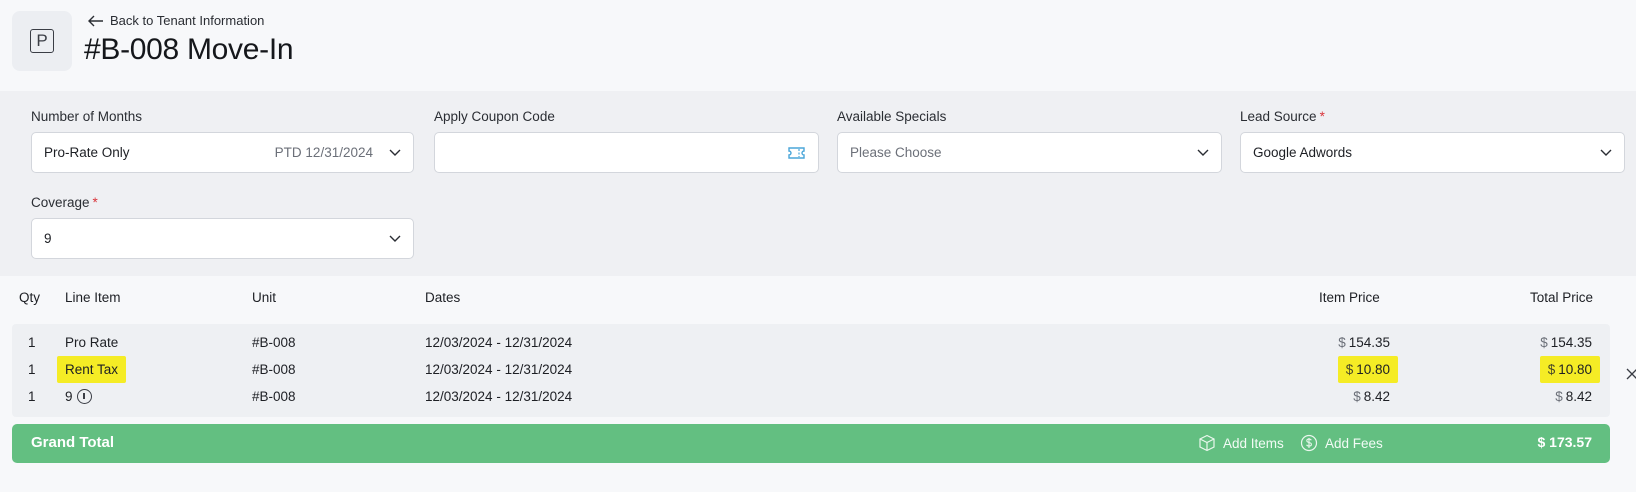 This screenshot has height=492, width=1636. Describe the element at coordinates (187, 20) in the screenshot. I see `back-link-label: Back to Tenant Information` at that location.